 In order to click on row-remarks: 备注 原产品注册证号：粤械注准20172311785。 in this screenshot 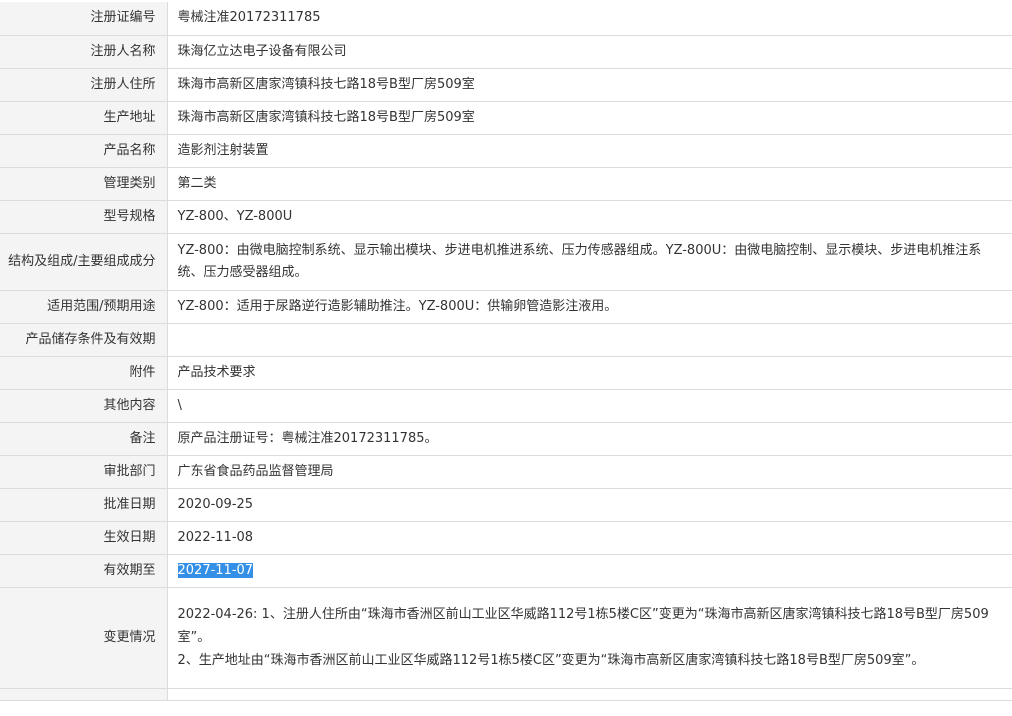, I will do `click(506, 439)`.